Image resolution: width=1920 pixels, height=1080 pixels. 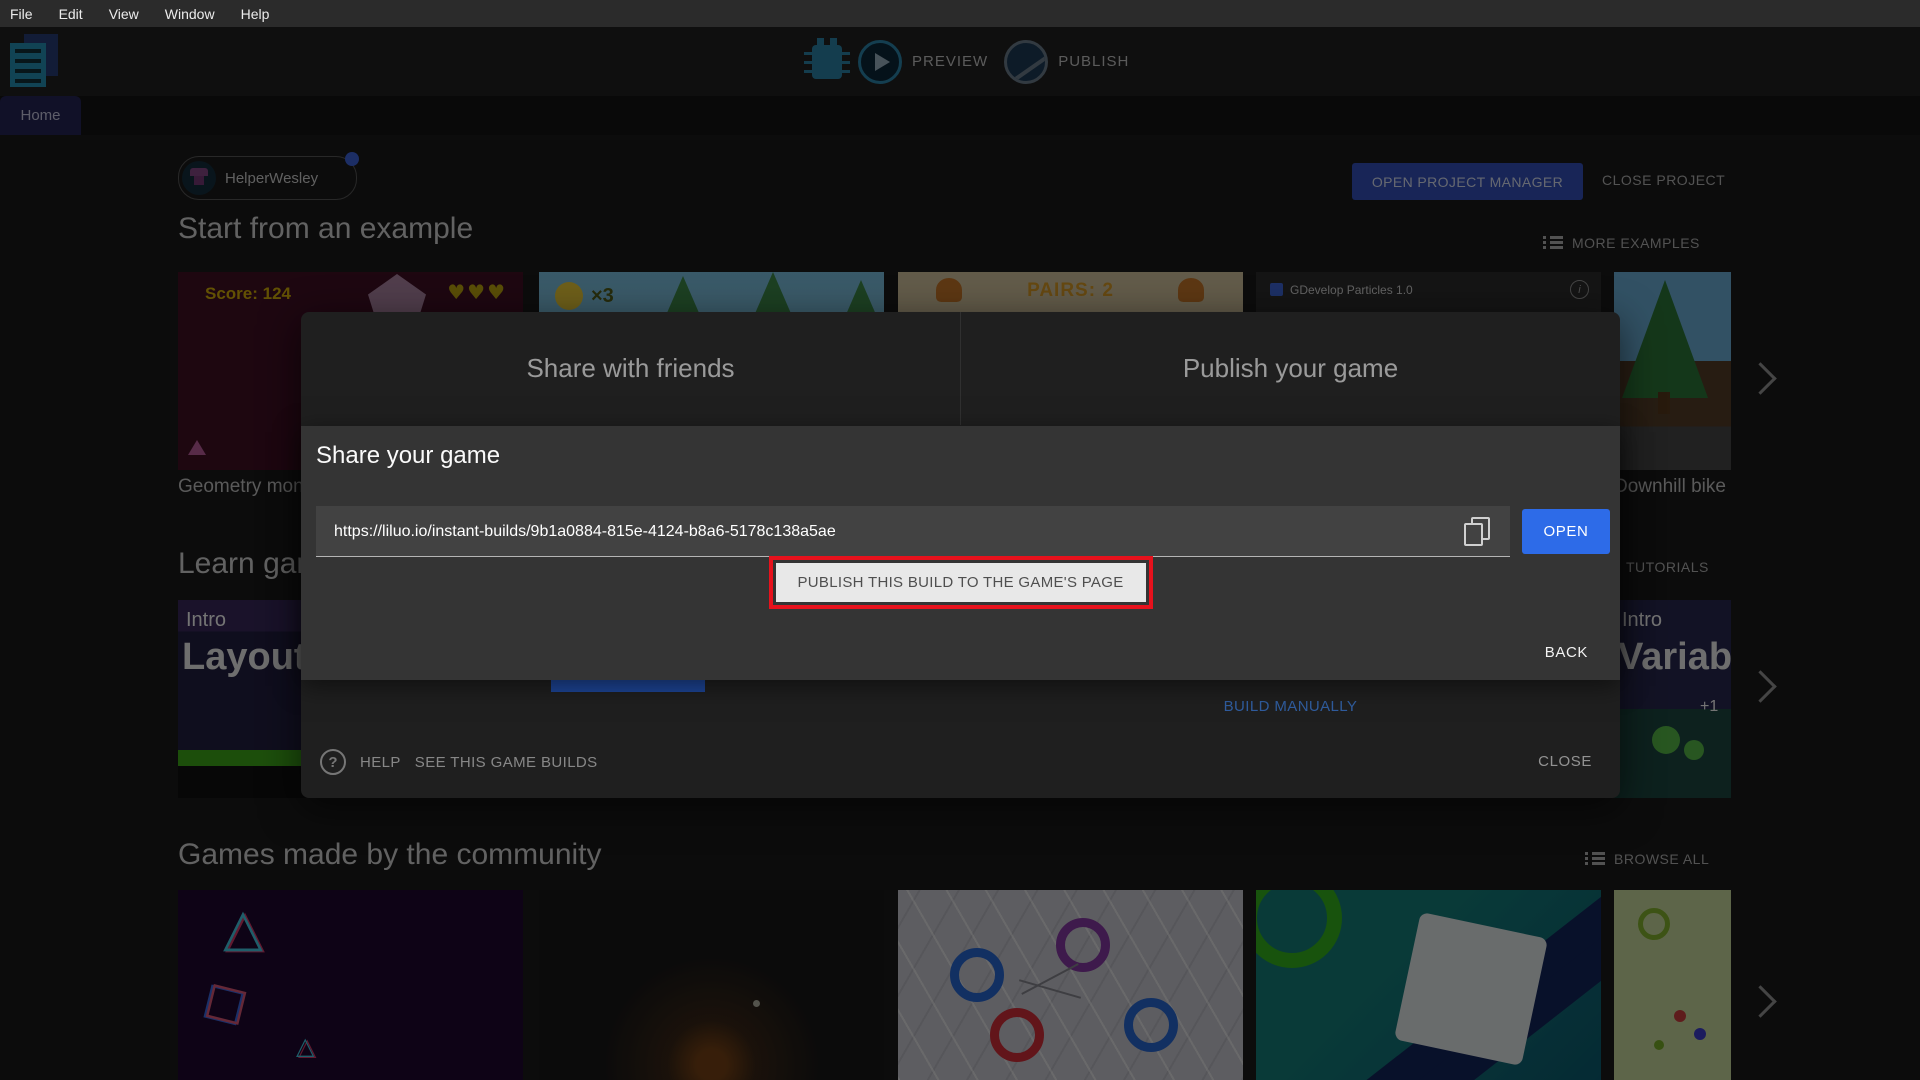 What do you see at coordinates (408, 455) in the screenshot?
I see `share-dialog-title: Share your game` at bounding box center [408, 455].